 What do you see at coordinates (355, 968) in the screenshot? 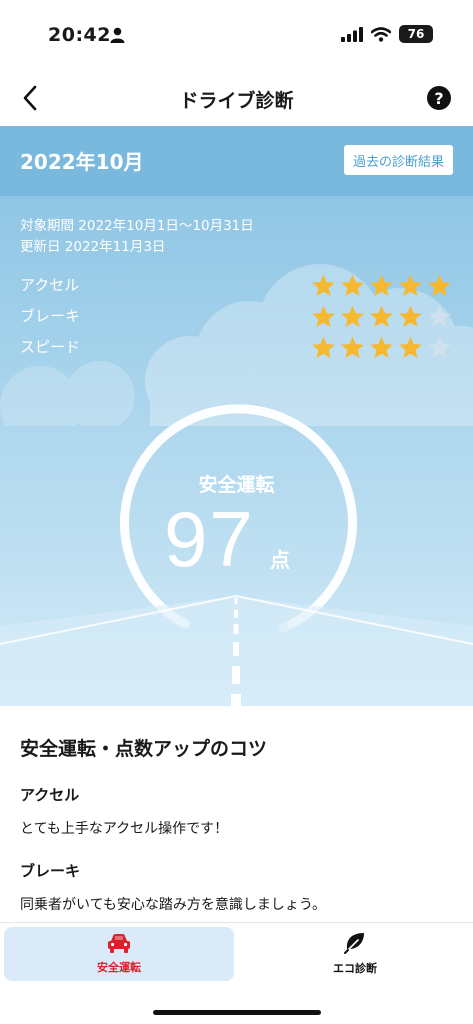
I see `tab-eco-diagnosis-label: エコ診断` at bounding box center [355, 968].